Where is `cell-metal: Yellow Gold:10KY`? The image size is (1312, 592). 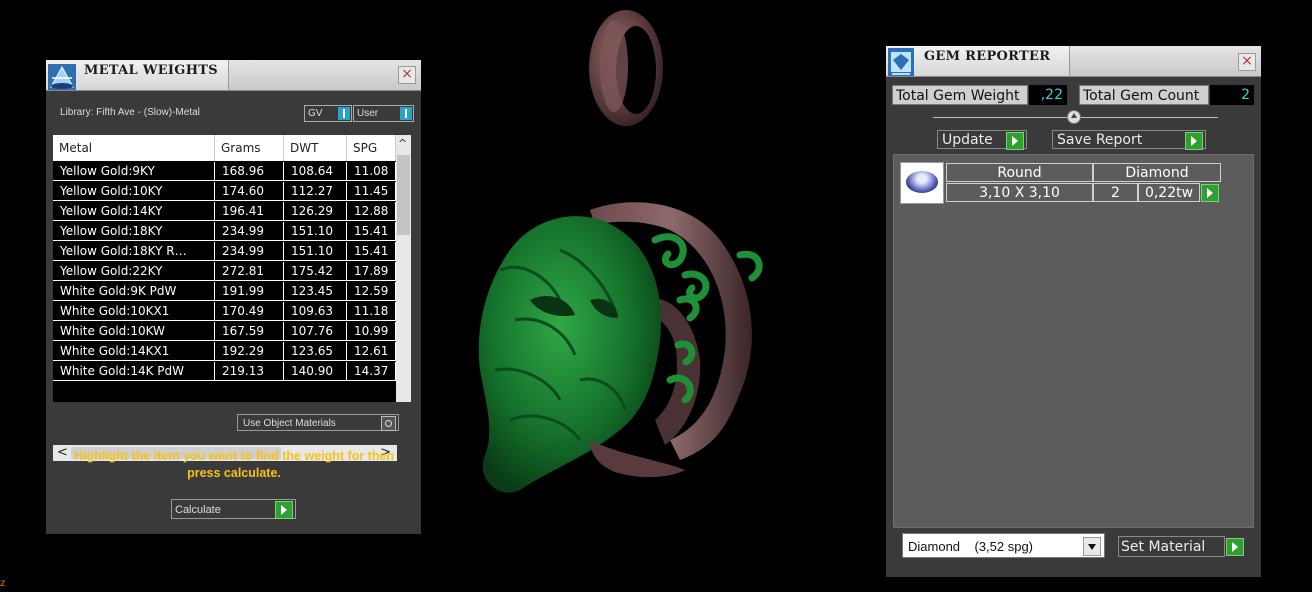
cell-metal: Yellow Gold:10KY is located at coordinates (134, 191).